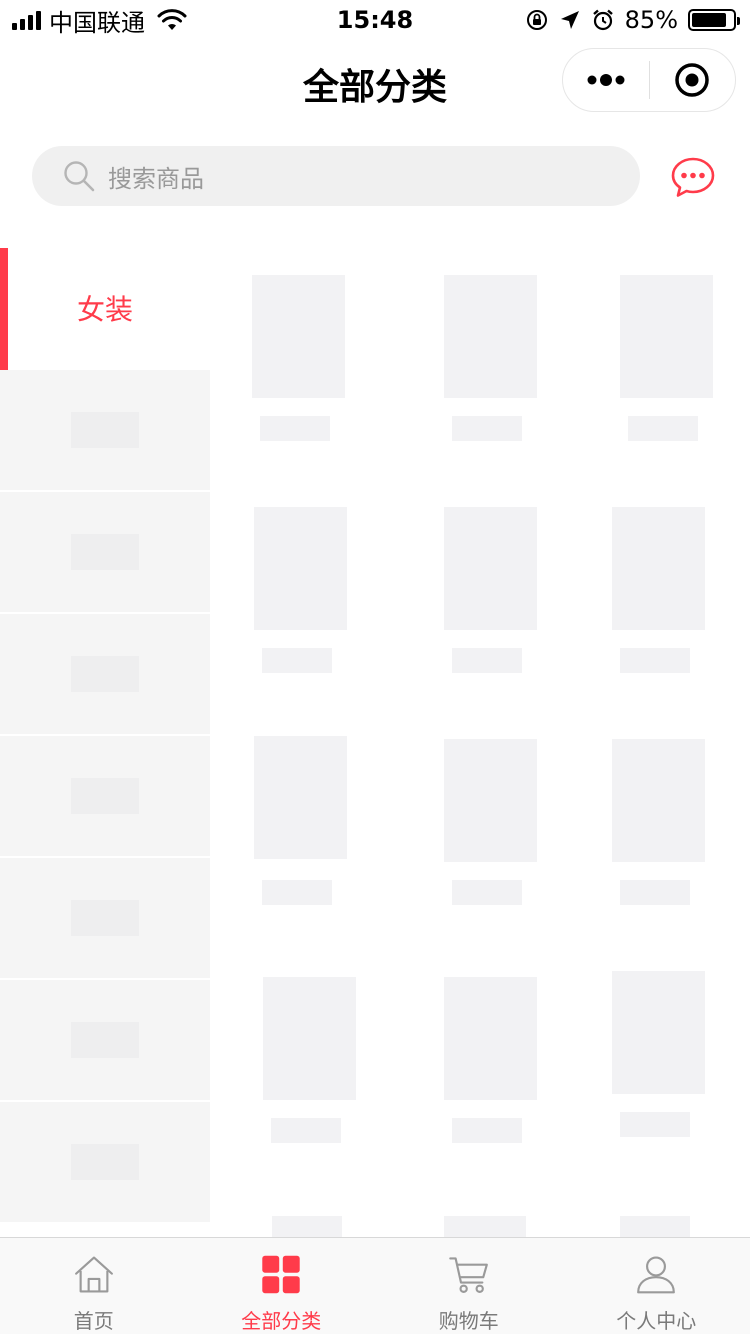  I want to click on battery-icon, so click(714, 20).